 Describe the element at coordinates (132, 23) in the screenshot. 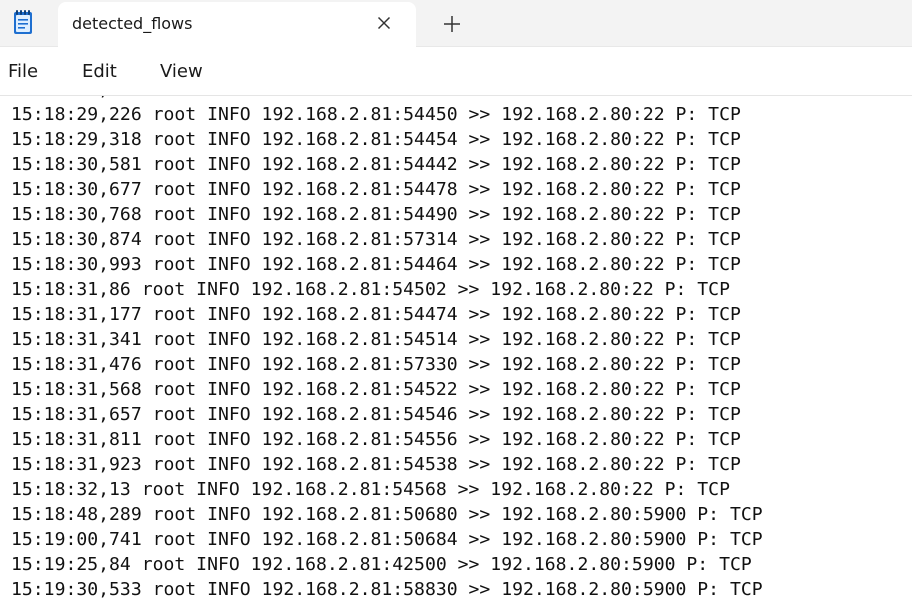

I see `tab-title: detected_flows` at that location.